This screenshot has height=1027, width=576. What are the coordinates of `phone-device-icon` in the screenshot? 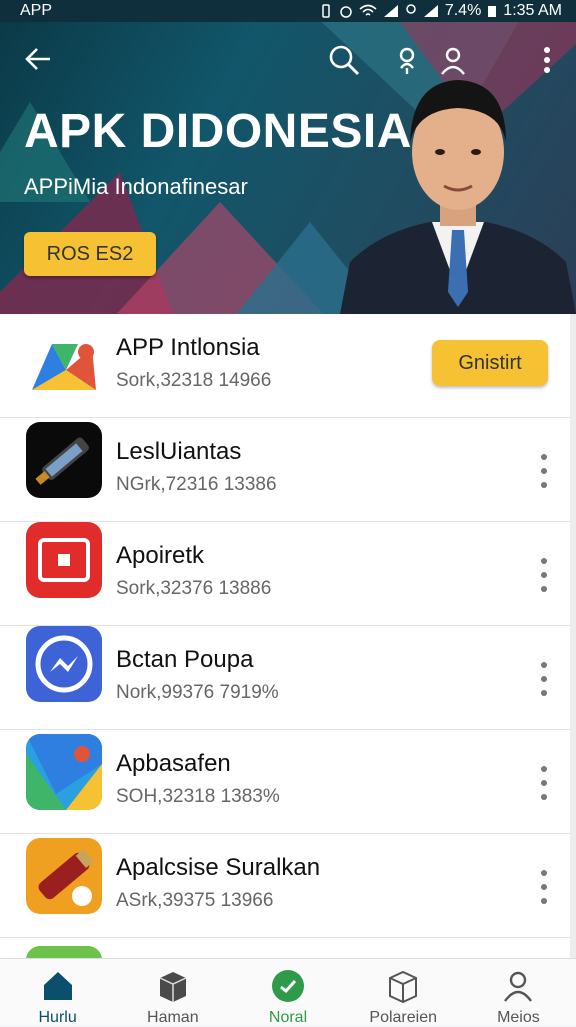 It's located at (64, 460).